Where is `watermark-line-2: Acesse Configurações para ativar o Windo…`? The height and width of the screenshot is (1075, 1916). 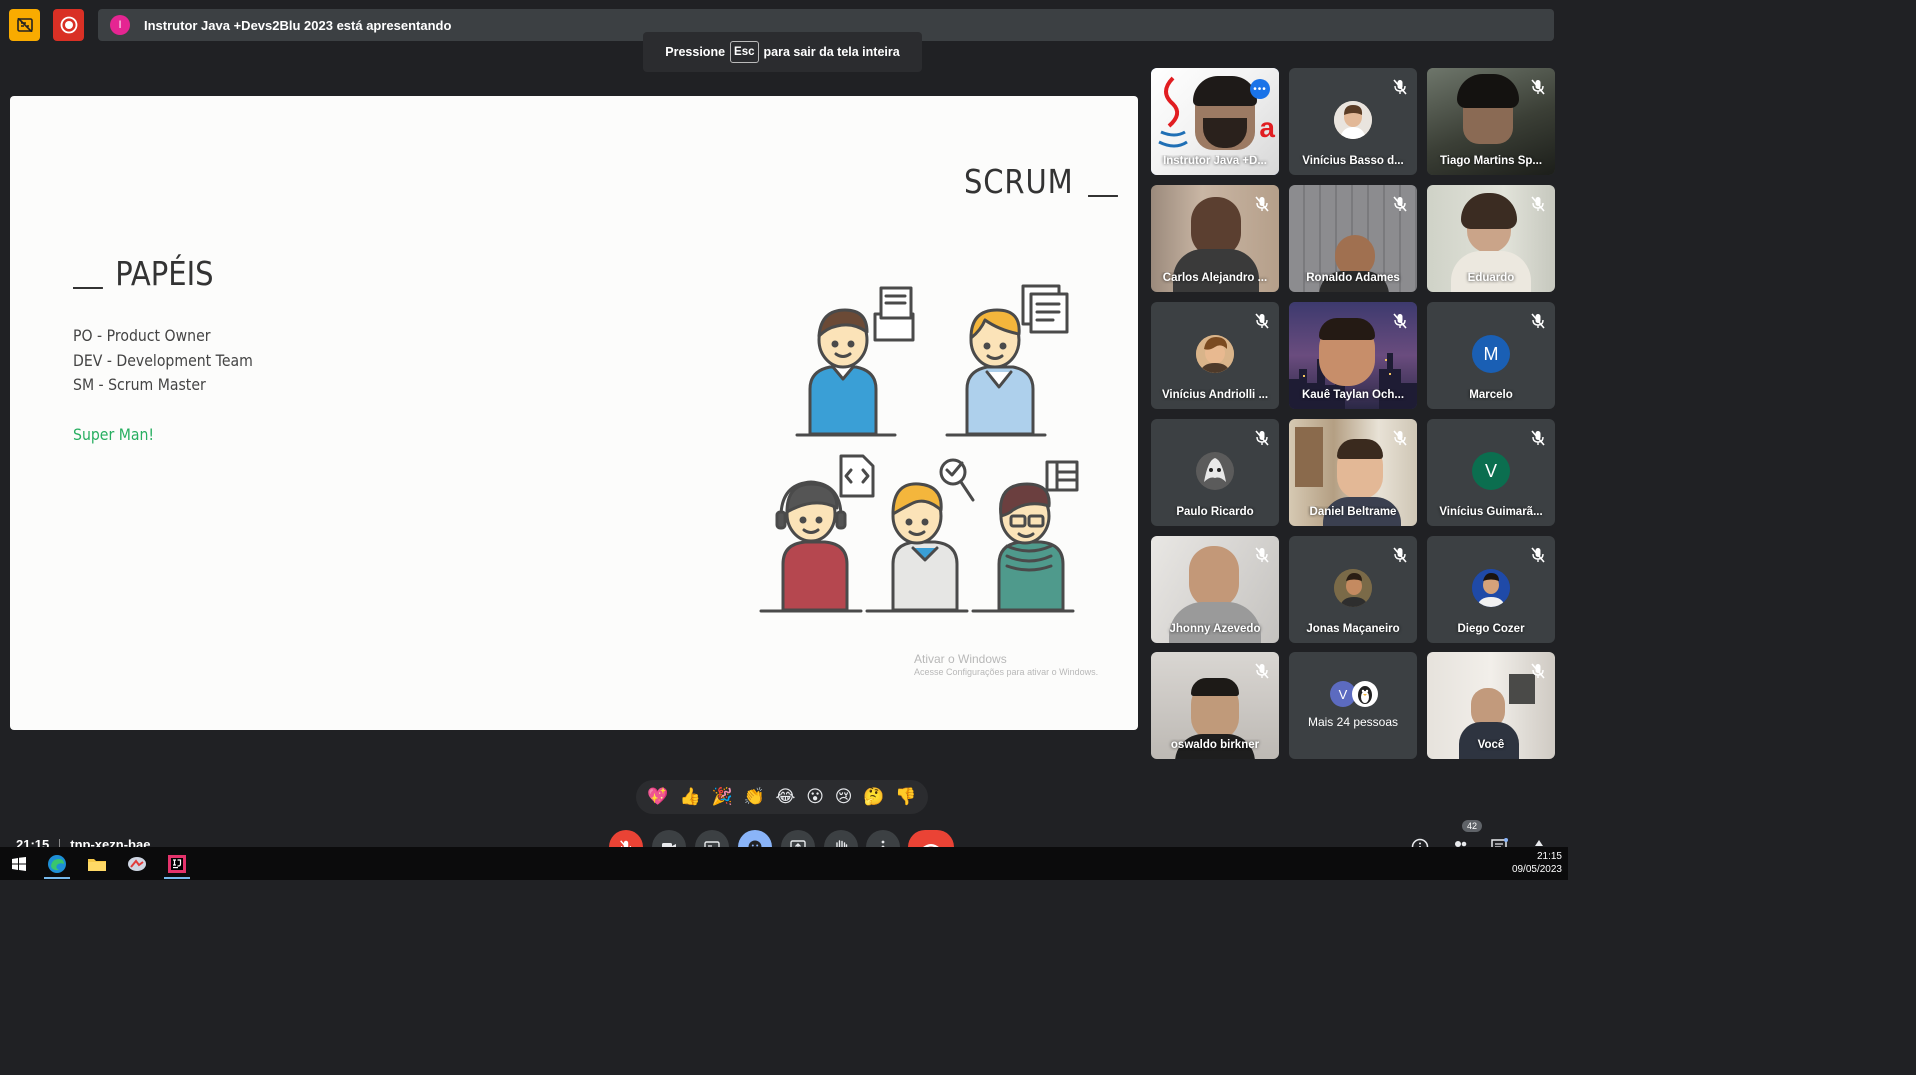
watermark-line-2: Acesse Configurações para ativar o Windo… is located at coordinates (1006, 672).